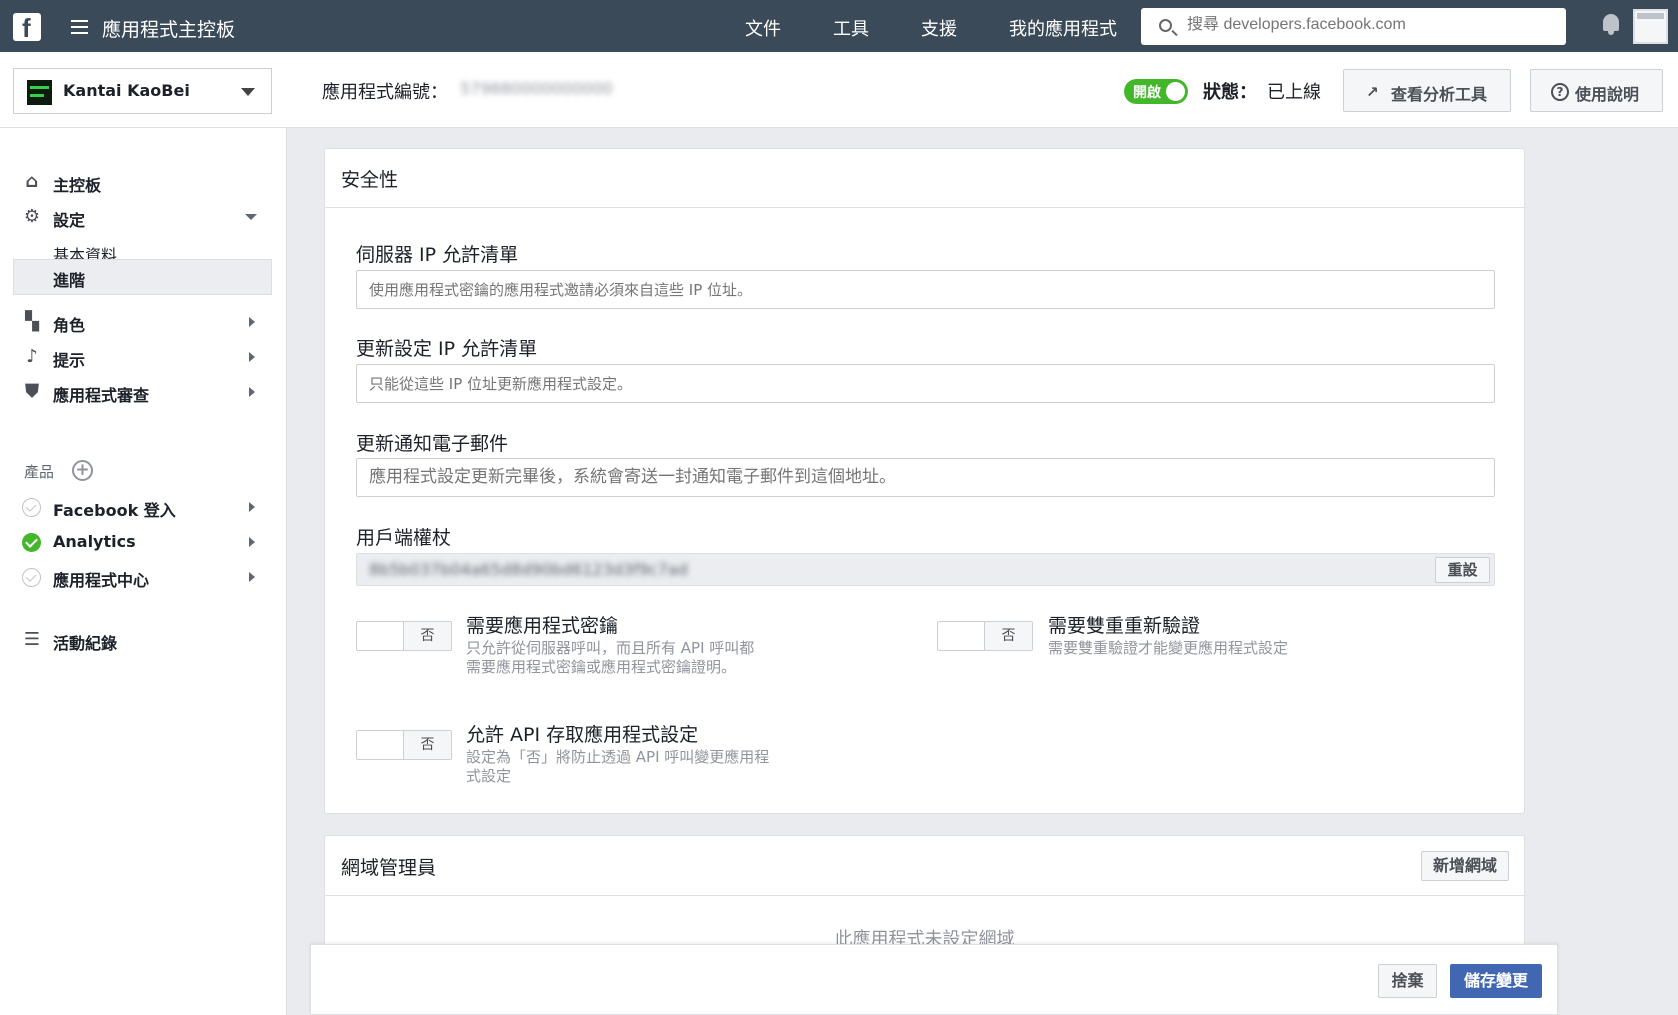 The height and width of the screenshot is (1015, 1678). Describe the element at coordinates (389, 868) in the screenshot. I see `domain-manager-title: 網域管理員` at that location.